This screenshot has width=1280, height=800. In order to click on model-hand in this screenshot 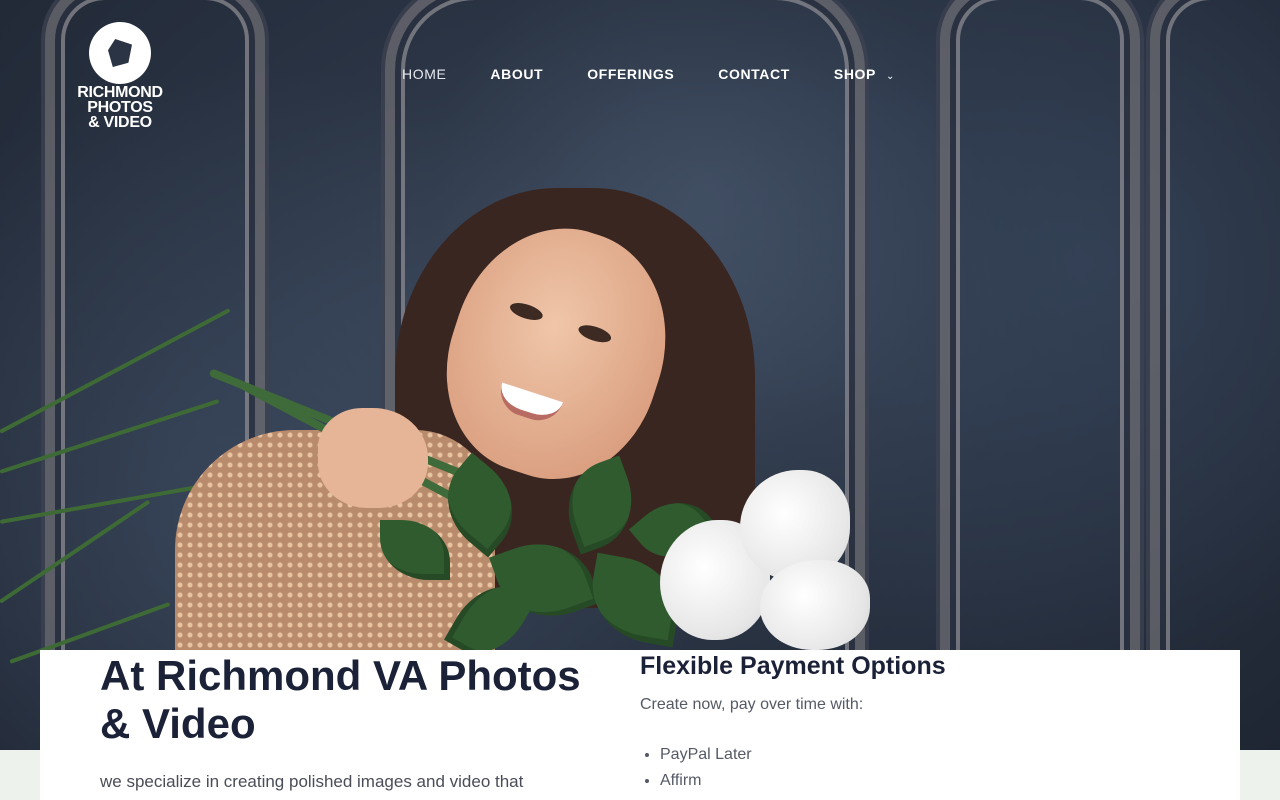, I will do `click(373, 458)`.